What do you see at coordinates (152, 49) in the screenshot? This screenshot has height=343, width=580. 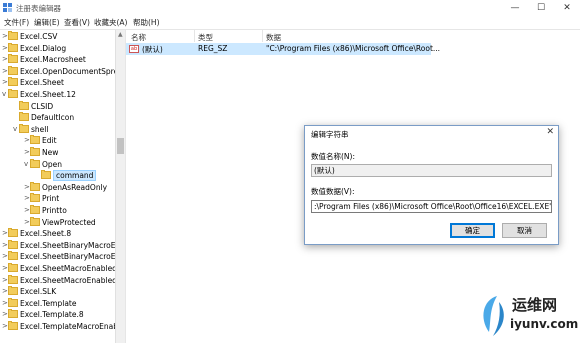 I see `value-name: (默认)` at bounding box center [152, 49].